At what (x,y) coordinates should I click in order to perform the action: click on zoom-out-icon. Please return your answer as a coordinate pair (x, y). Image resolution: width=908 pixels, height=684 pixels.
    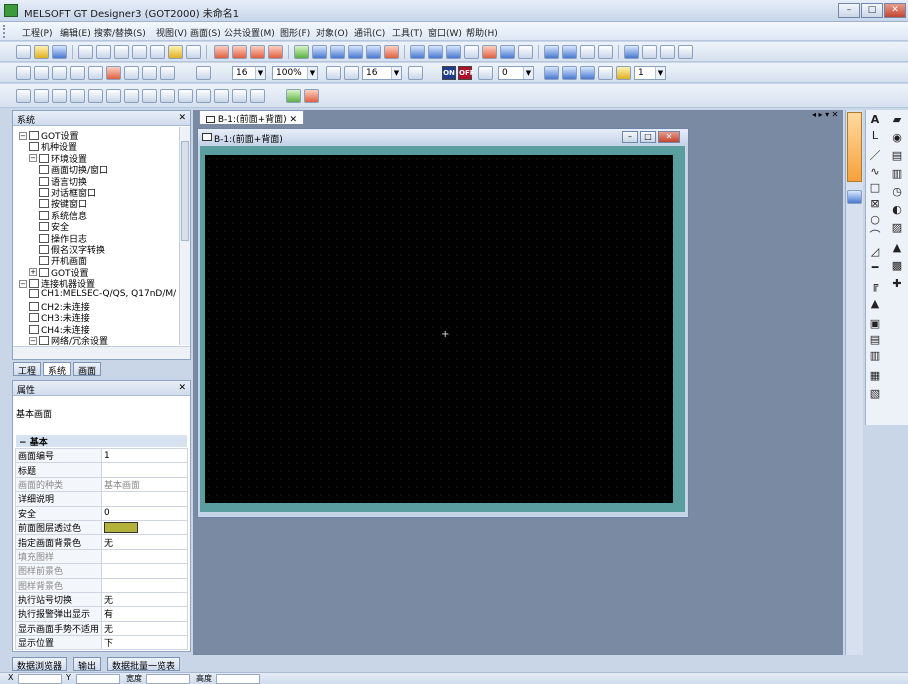
    Looking at the image, I should click on (351, 73).